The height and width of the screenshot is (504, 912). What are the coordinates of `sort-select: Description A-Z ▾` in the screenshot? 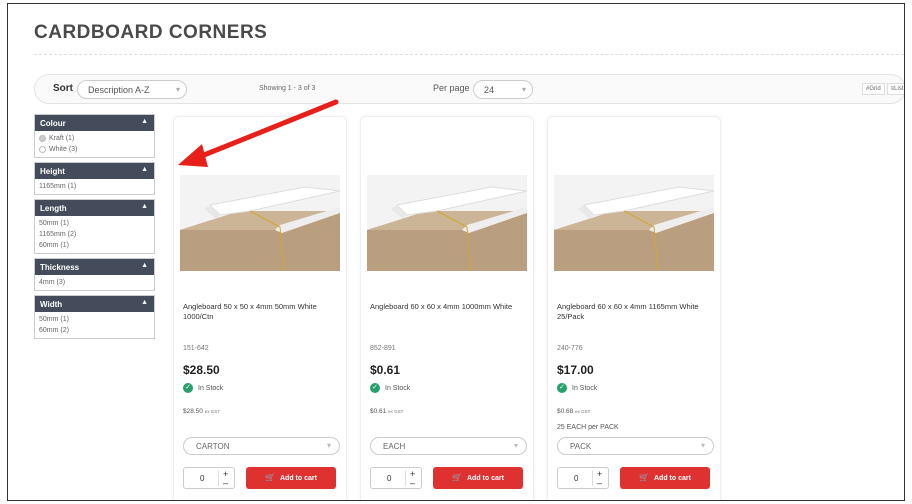 It's located at (132, 89).